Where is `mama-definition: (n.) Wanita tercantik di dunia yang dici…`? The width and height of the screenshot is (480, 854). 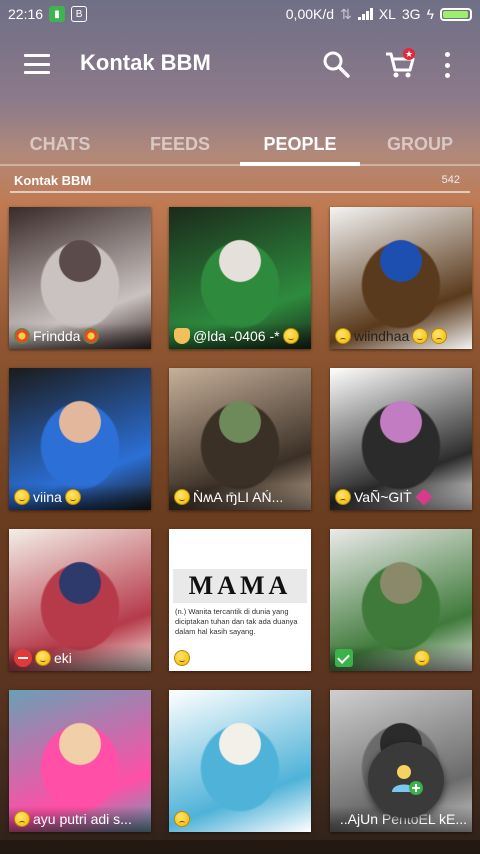
mama-definition: (n.) Wanita tercantik di dunia yang dici… is located at coordinates (236, 621).